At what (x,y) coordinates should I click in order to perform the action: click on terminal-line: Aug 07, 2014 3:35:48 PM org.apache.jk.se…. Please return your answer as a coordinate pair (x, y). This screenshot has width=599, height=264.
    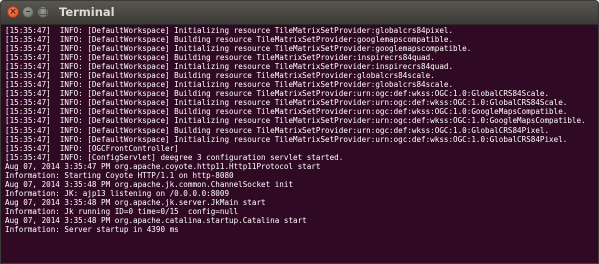
    Looking at the image, I should click on (135, 202).